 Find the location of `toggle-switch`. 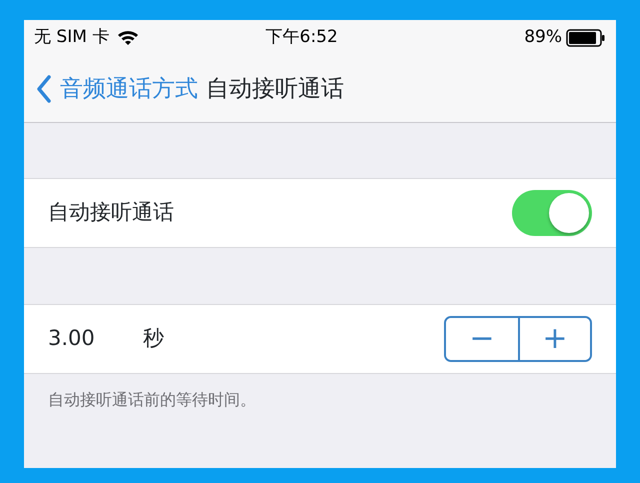

toggle-switch is located at coordinates (552, 213).